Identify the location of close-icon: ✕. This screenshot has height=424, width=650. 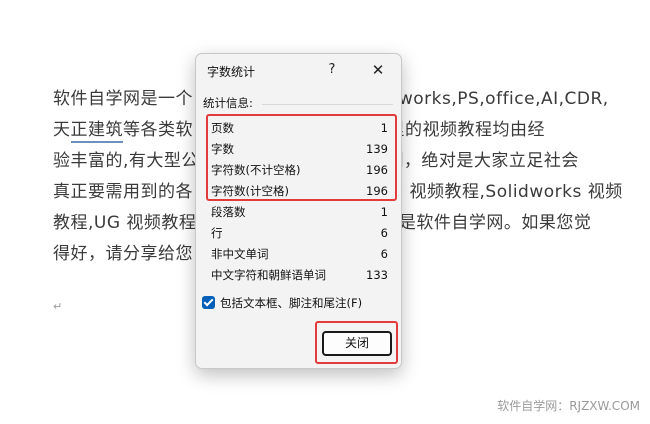
(378, 70).